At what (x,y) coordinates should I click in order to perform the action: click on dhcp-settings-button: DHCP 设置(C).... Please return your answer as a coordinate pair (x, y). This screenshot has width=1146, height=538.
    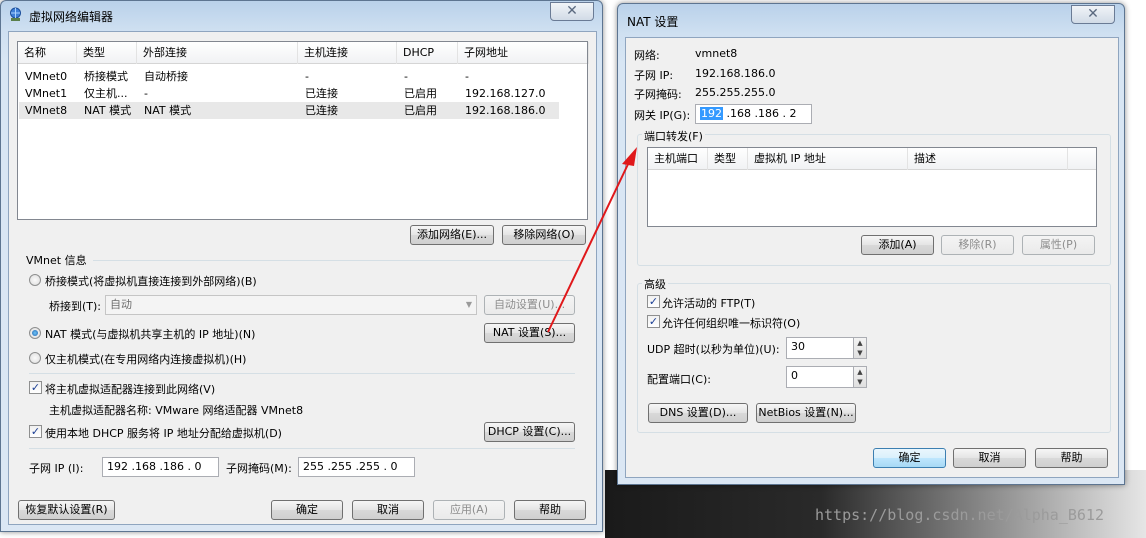
    Looking at the image, I should click on (529, 432).